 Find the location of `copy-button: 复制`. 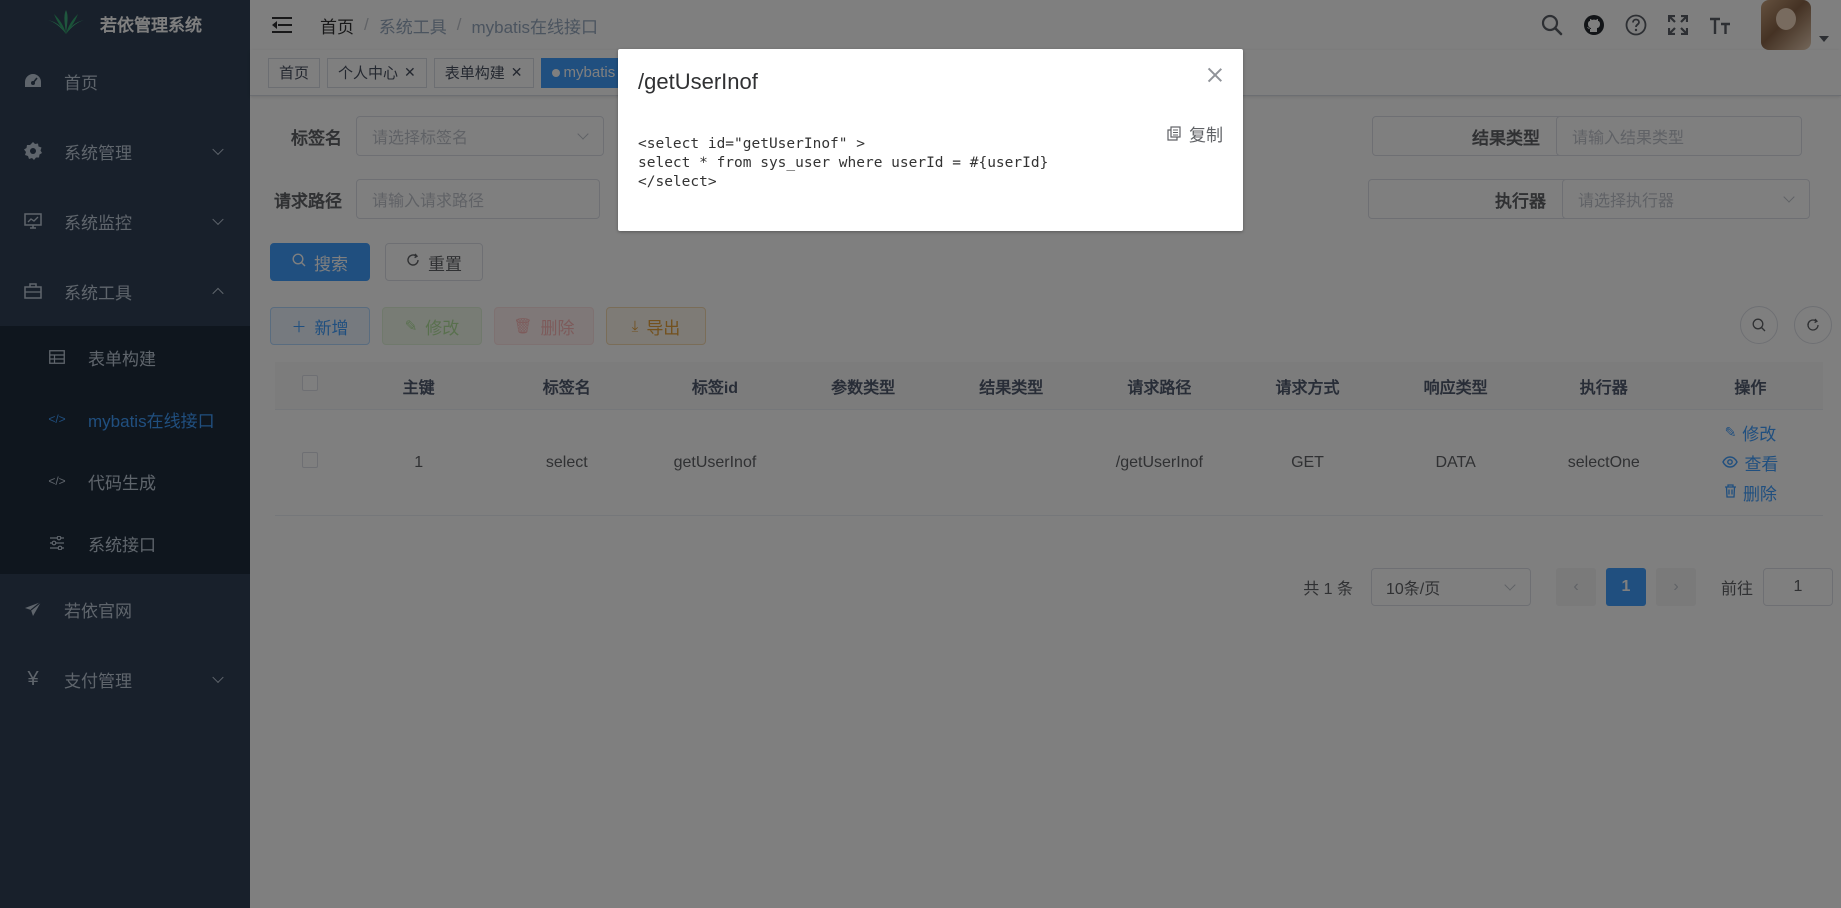

copy-button: 复制 is located at coordinates (1195, 133).